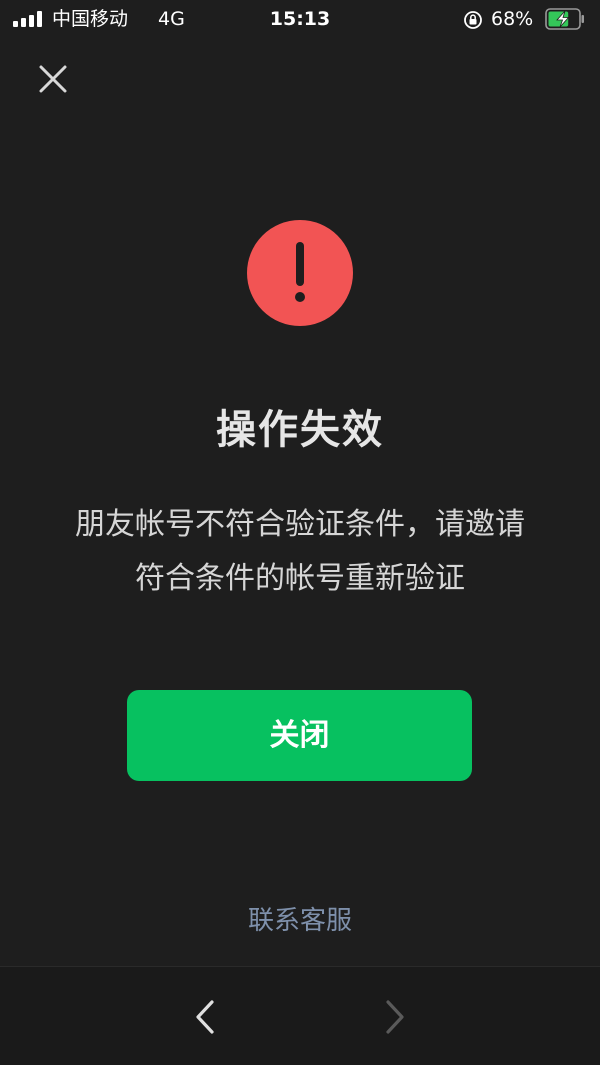 Image resolution: width=600 pixels, height=1065 pixels. What do you see at coordinates (300, 921) in the screenshot?
I see `contact-support-link: 联系客服` at bounding box center [300, 921].